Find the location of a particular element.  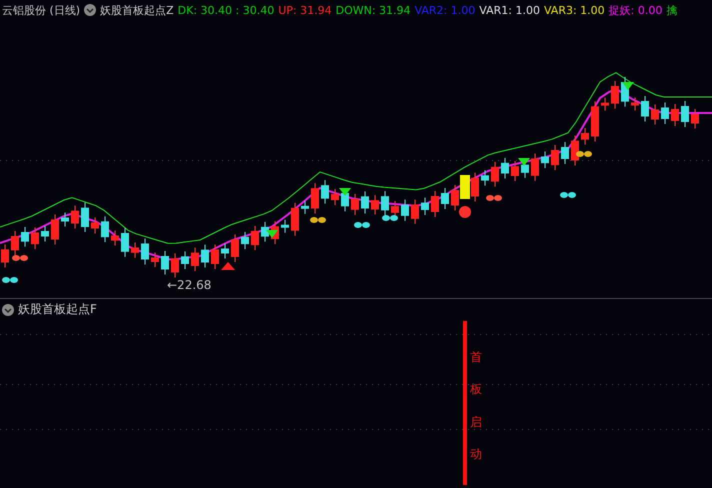

indicator-value: 擒 is located at coordinates (672, 10).